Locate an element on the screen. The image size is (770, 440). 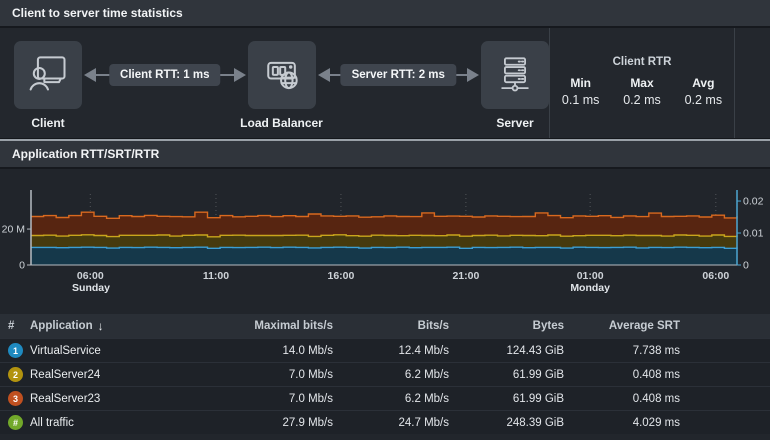
maximal-bits-value: 27.9 Mb/s is located at coordinates (308, 422).